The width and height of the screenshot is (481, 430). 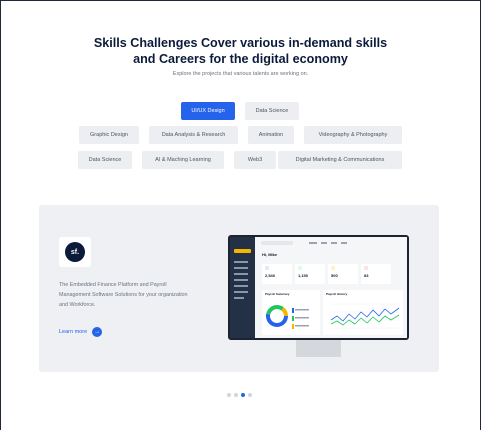 I want to click on filter-tab-videography: Videography & Photography, so click(x=353, y=135).